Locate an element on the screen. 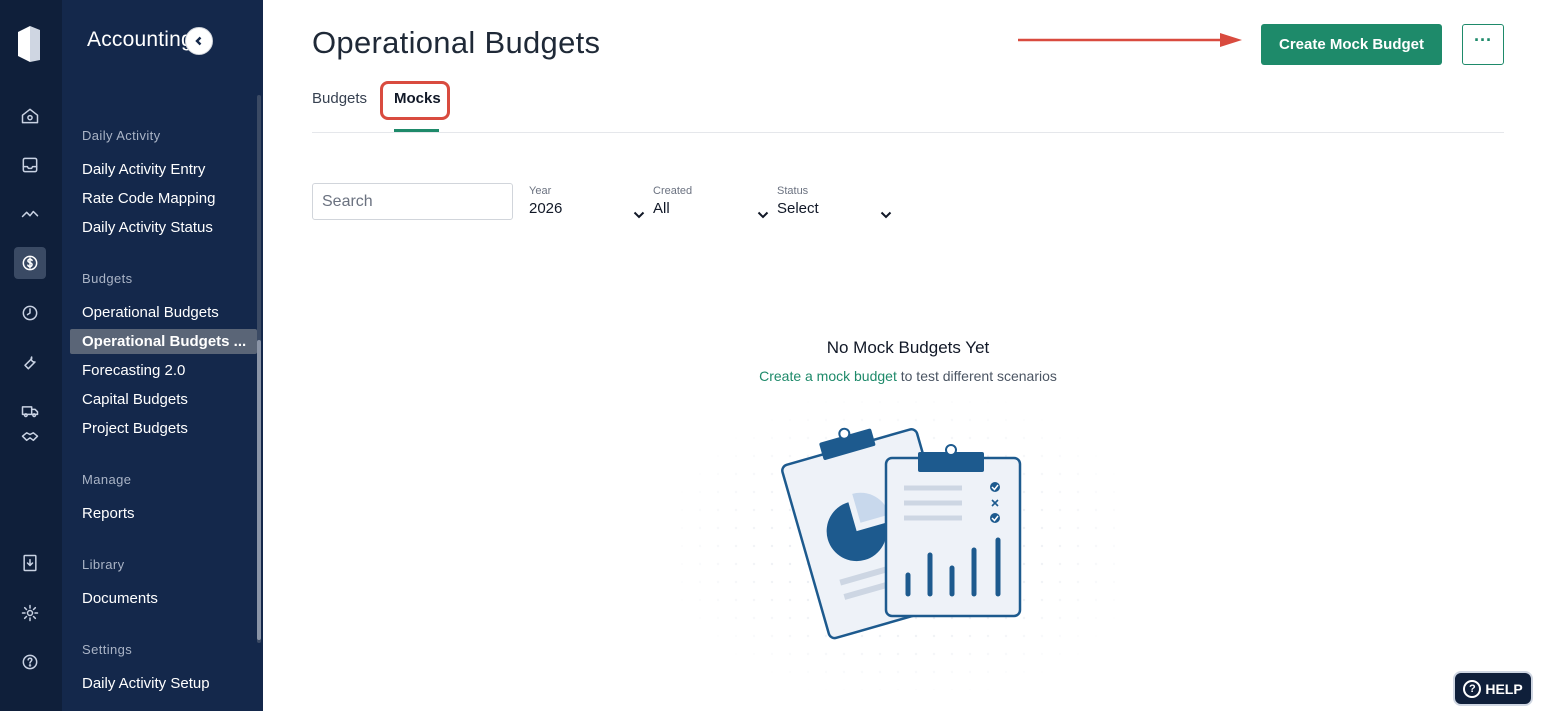 The height and width of the screenshot is (711, 1547). help-label: HELP is located at coordinates (1504, 688).